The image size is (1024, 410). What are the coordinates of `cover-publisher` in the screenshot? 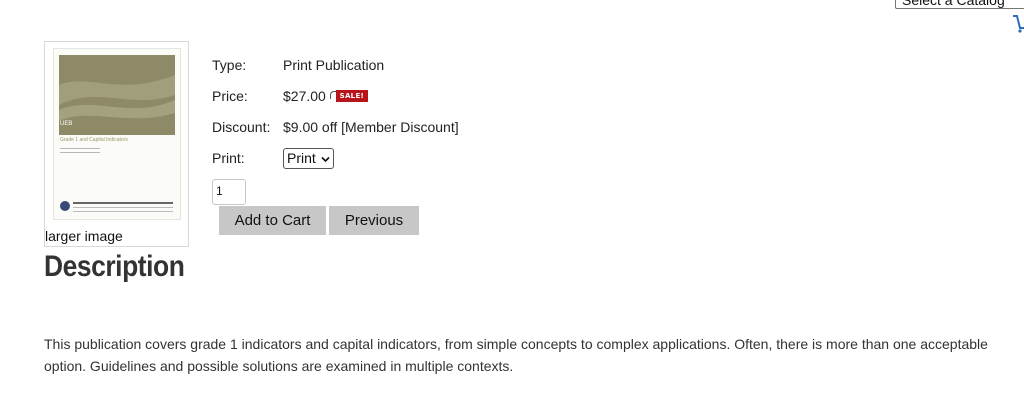 It's located at (123, 208).